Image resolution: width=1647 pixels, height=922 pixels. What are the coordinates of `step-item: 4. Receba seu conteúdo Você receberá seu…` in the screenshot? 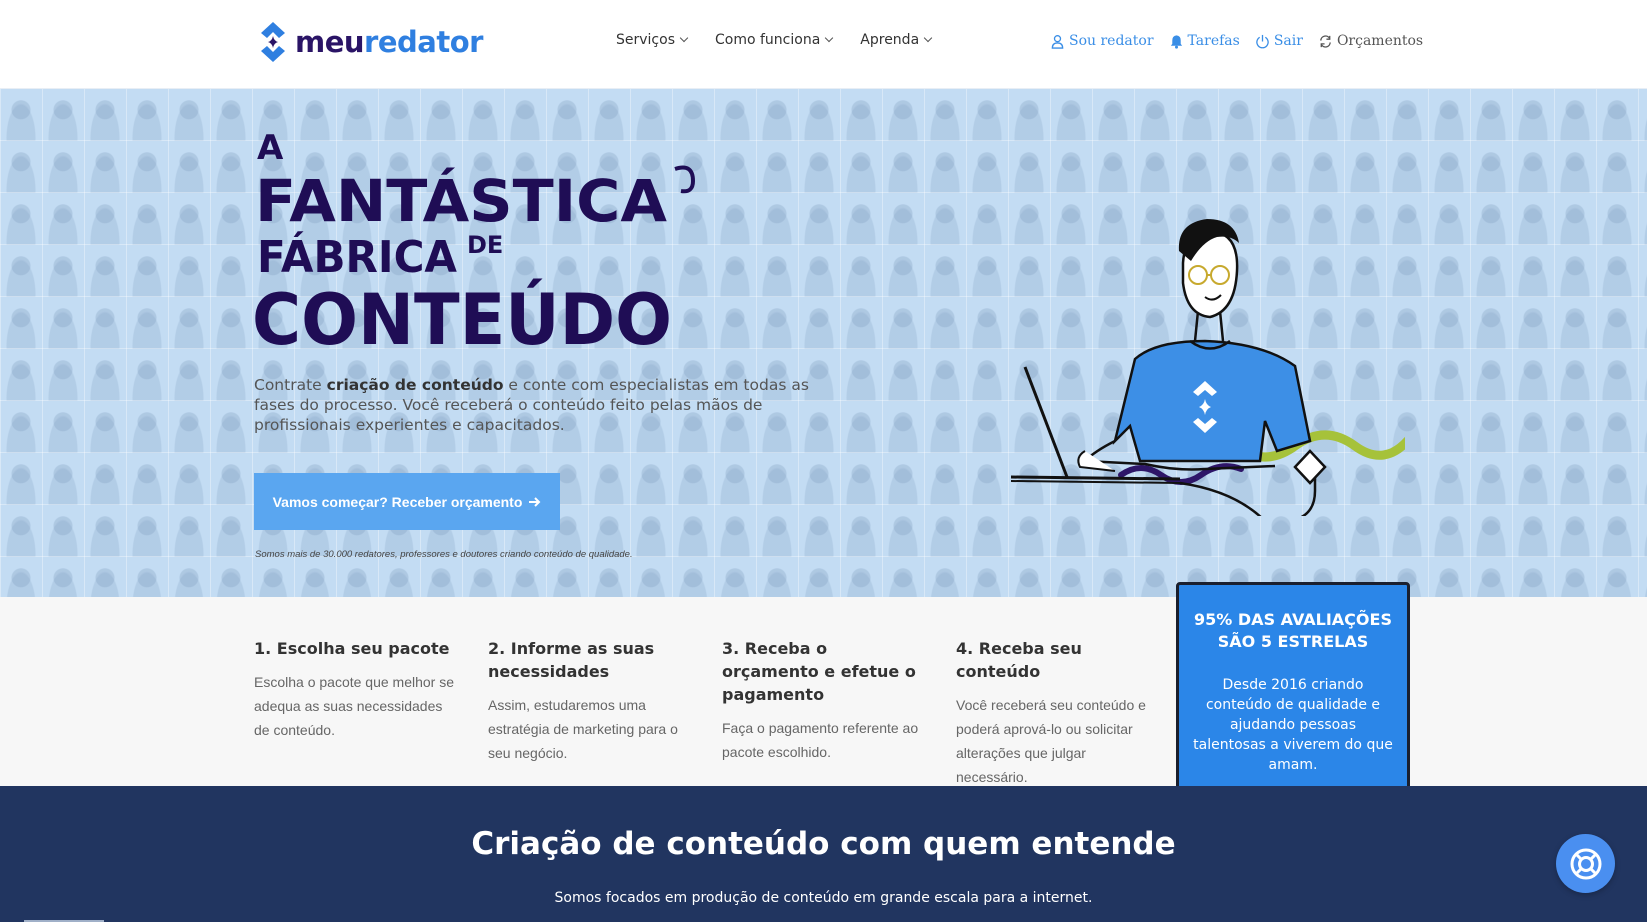 It's located at (1056, 713).